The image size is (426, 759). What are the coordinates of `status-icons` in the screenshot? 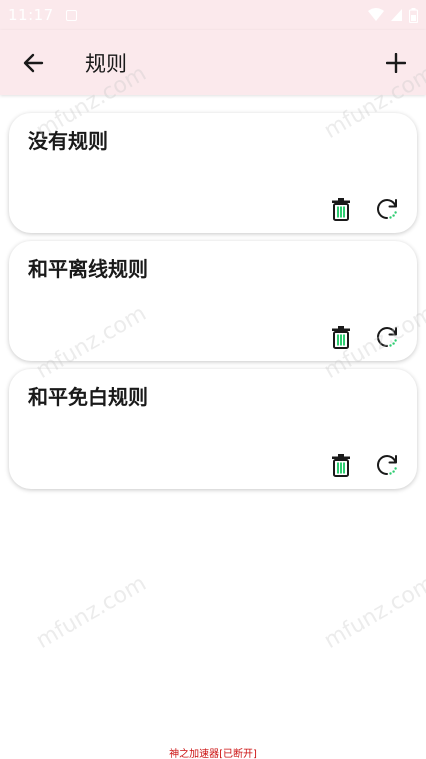 It's located at (393, 15).